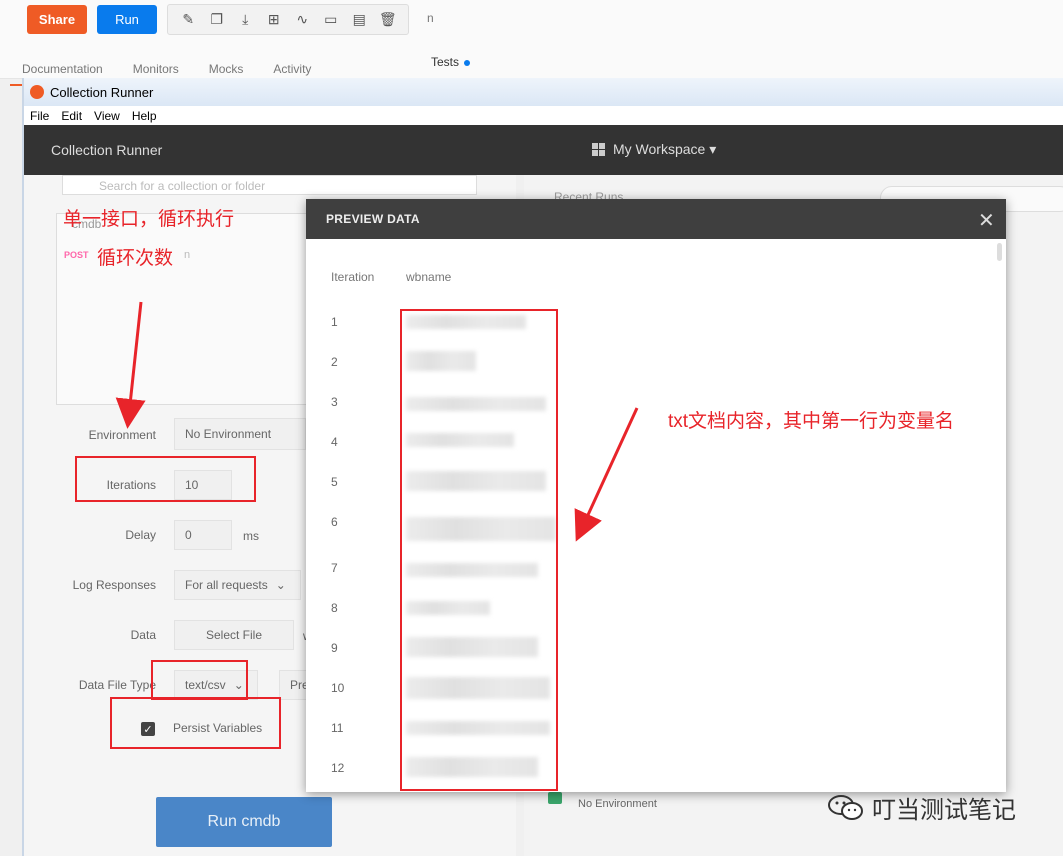 This screenshot has width=1063, height=856. Describe the element at coordinates (226, 69) in the screenshot. I see `tab-mocks: Mocks` at that location.